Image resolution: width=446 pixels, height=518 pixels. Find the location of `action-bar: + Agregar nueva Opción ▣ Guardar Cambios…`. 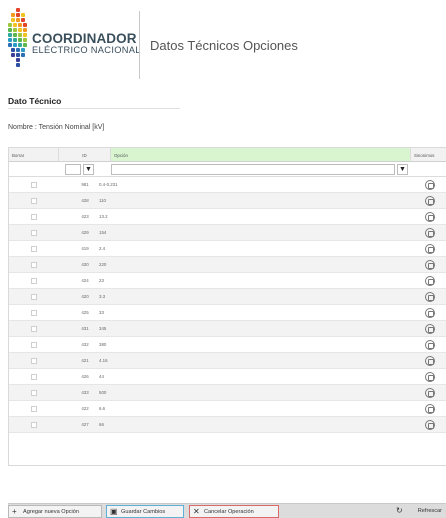

action-bar: + Agregar nueva Opción ▣ Guardar Cambios… is located at coordinates (227, 510).